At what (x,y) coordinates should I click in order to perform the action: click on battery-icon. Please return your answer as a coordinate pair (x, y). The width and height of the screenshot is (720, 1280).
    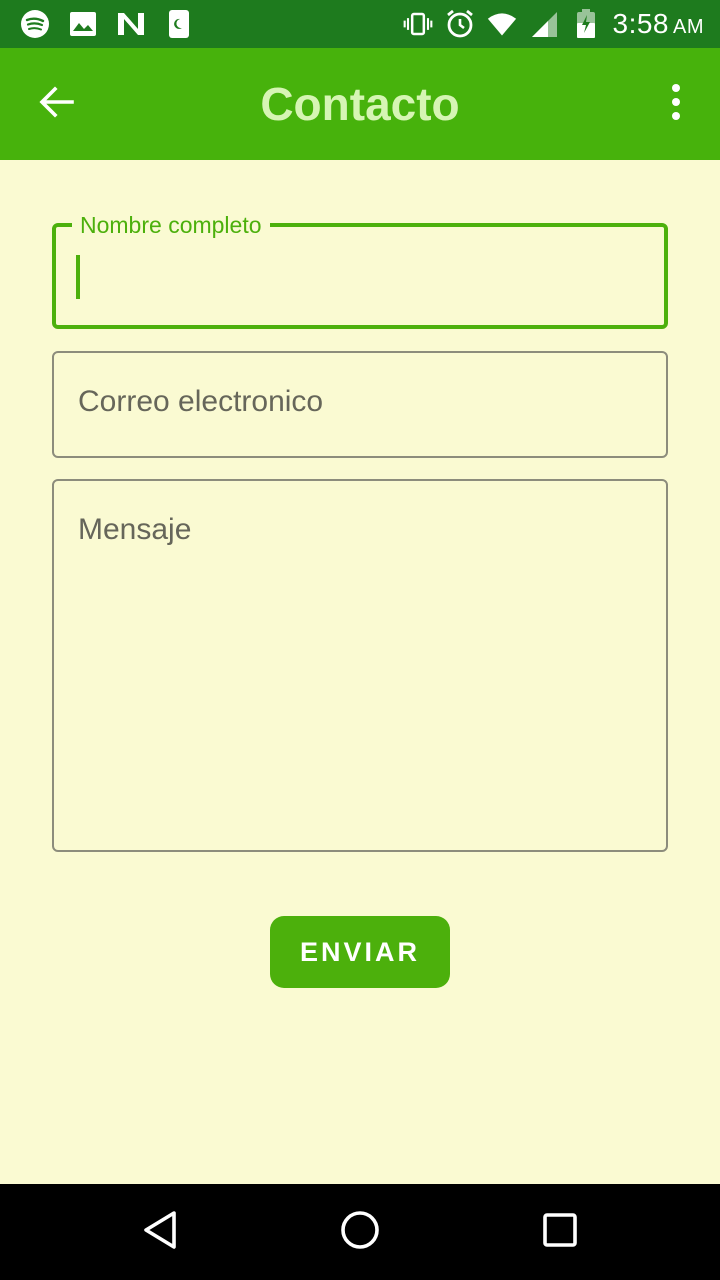
    Looking at the image, I should click on (586, 24).